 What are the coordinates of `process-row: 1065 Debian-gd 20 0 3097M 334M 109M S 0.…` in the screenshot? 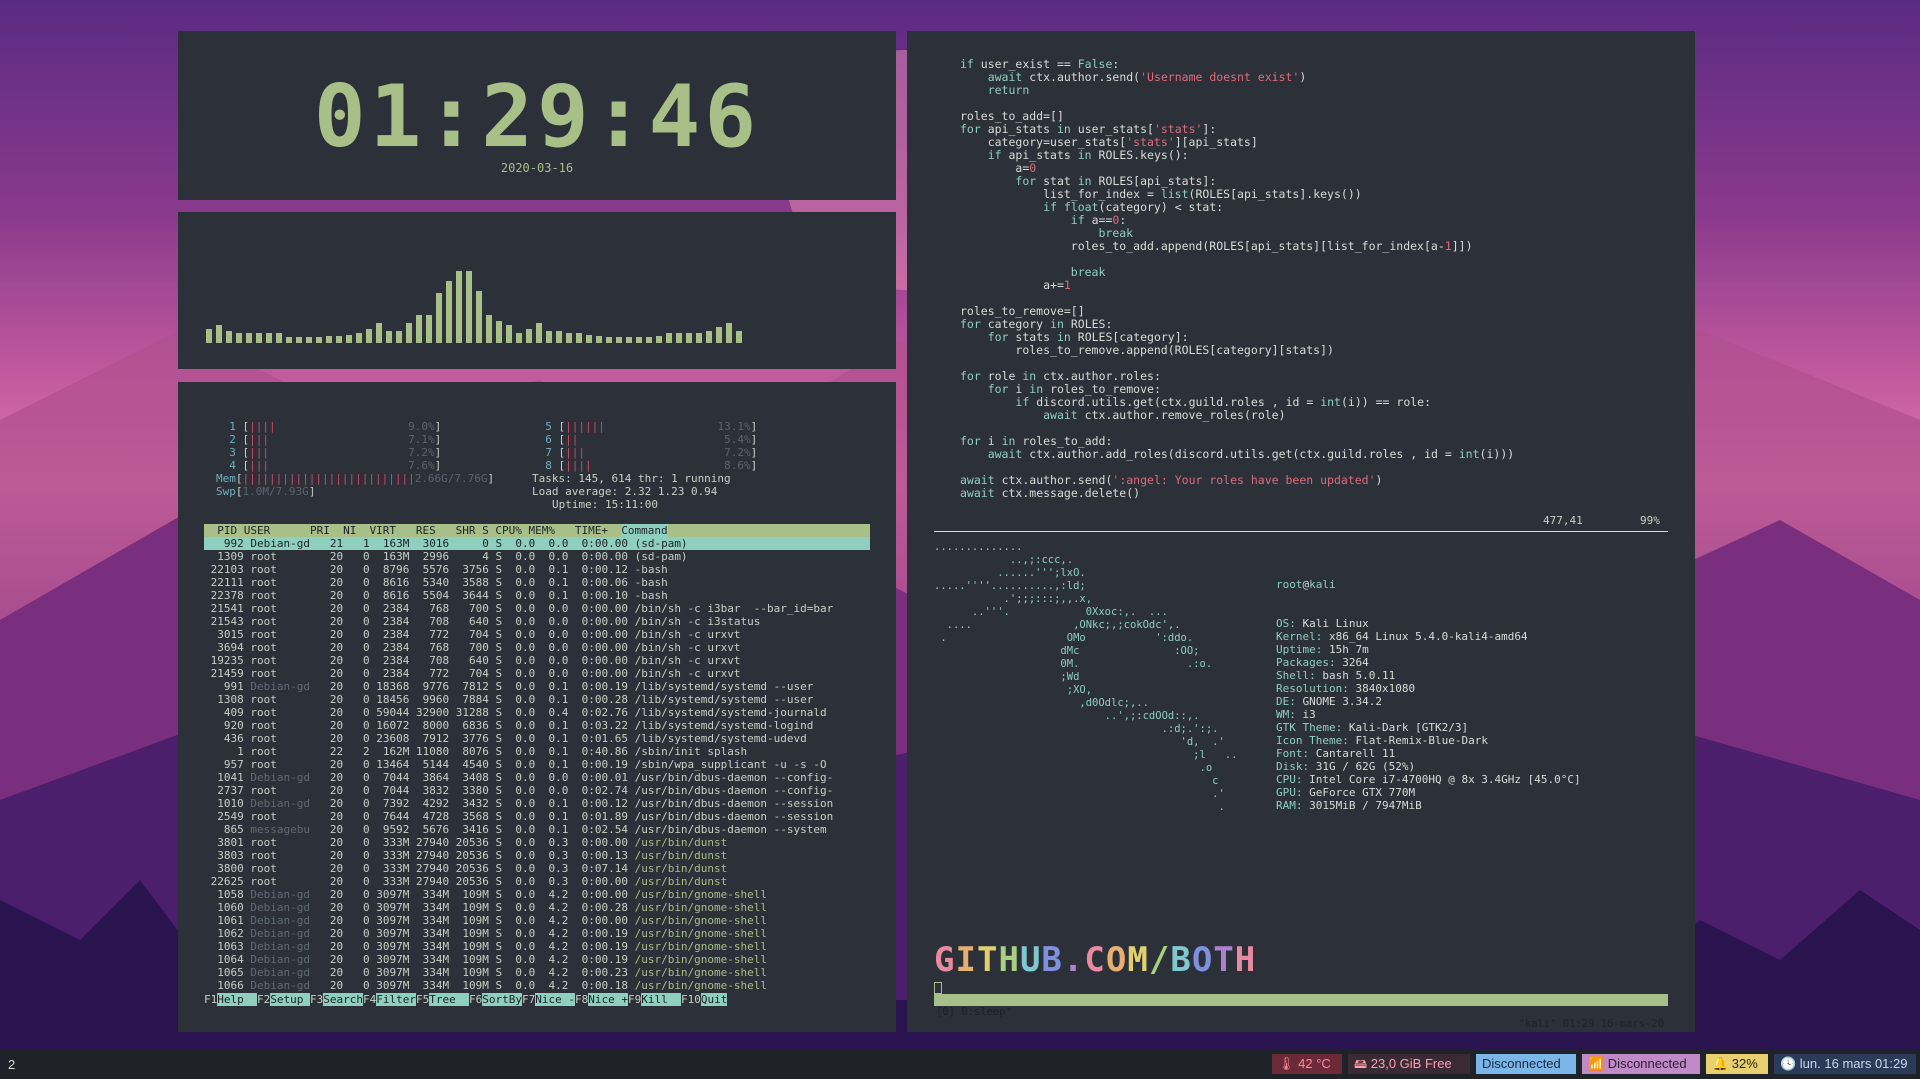 It's located at (537, 972).